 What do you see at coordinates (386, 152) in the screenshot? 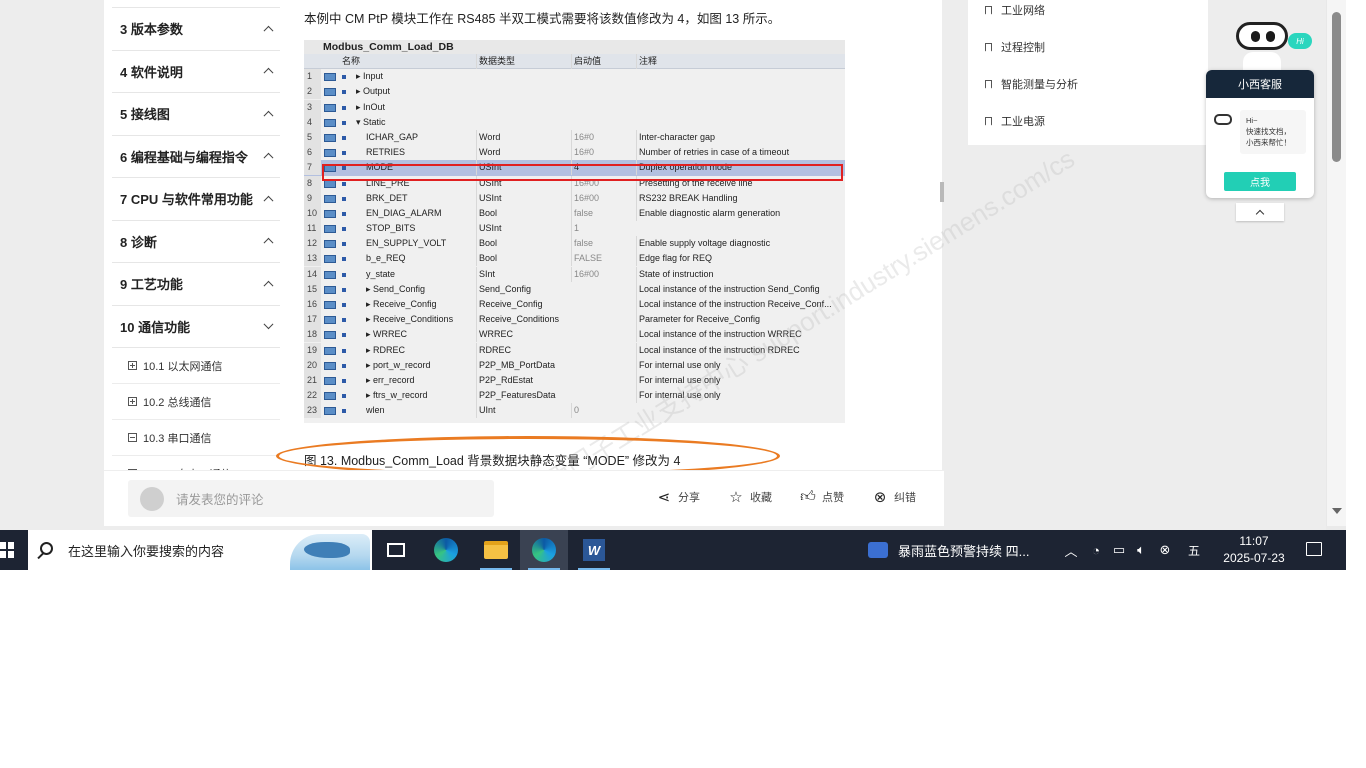
I see `db-row-name: RETRIES` at bounding box center [386, 152].